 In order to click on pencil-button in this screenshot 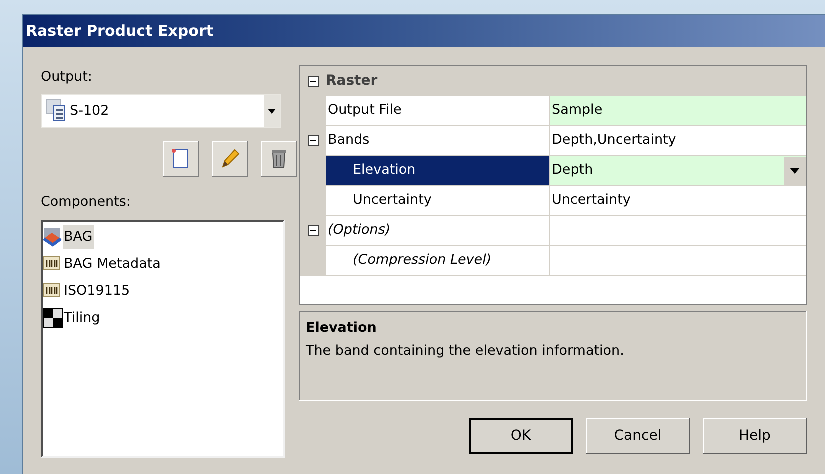, I will do `click(230, 159)`.